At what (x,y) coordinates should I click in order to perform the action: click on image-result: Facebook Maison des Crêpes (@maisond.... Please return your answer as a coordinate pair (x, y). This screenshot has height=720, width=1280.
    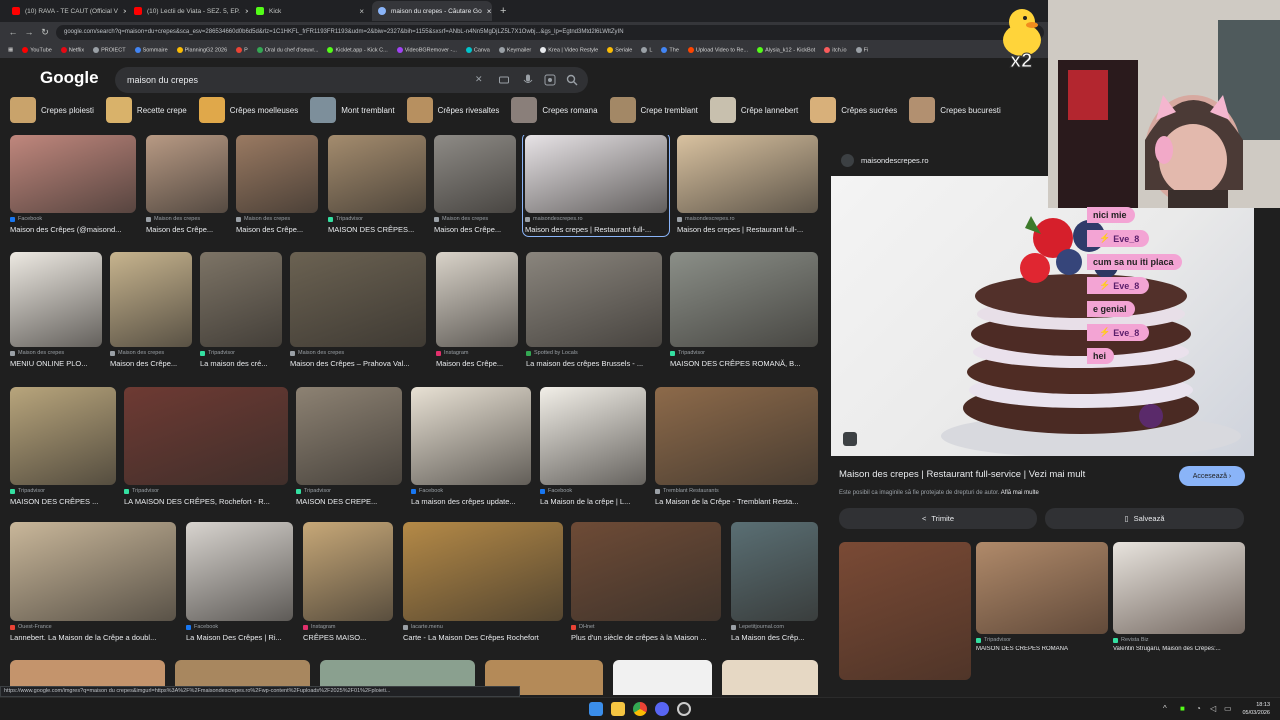
    Looking at the image, I should click on (73, 184).